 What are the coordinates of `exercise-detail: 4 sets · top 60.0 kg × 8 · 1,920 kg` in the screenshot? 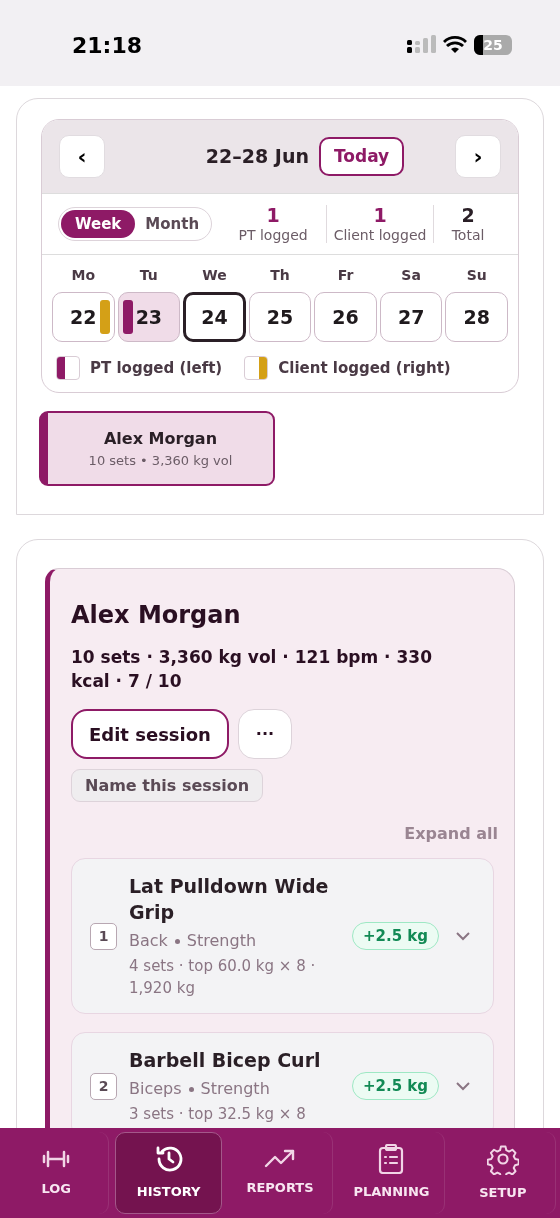 It's located at (223, 977).